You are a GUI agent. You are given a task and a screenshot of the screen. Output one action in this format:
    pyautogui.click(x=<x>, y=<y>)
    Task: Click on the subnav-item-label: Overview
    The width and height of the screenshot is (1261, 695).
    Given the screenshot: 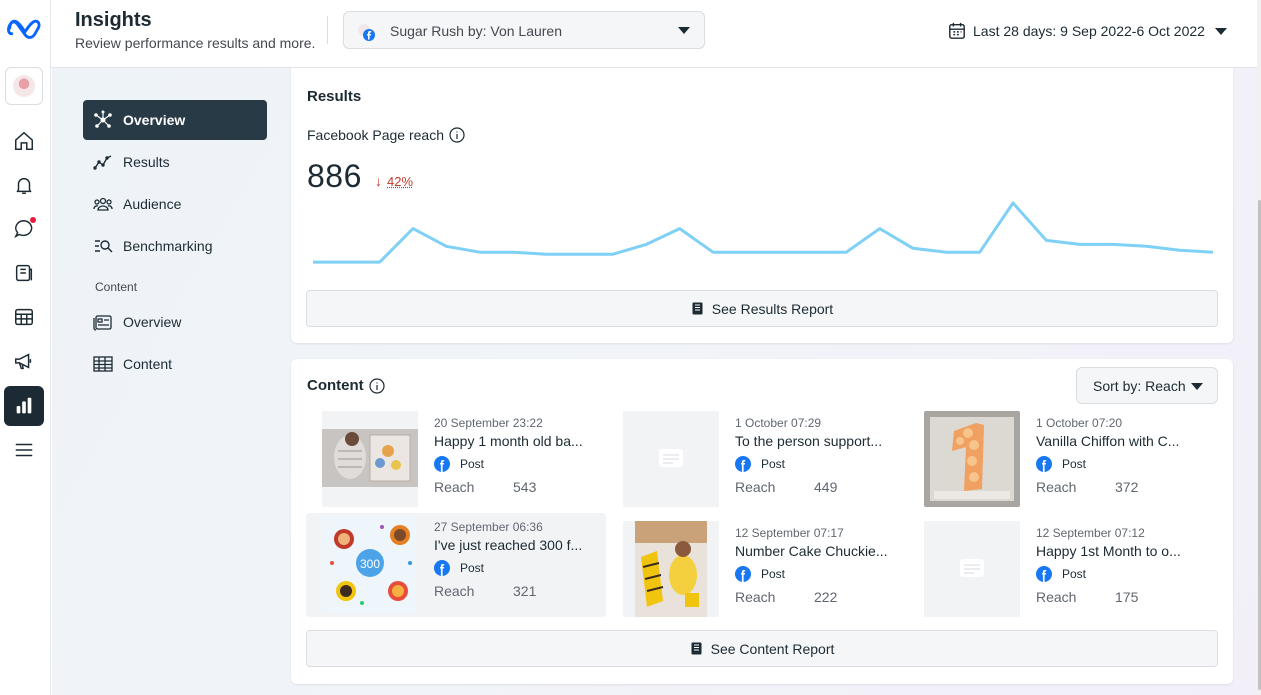 What is the action you would take?
    pyautogui.click(x=152, y=322)
    